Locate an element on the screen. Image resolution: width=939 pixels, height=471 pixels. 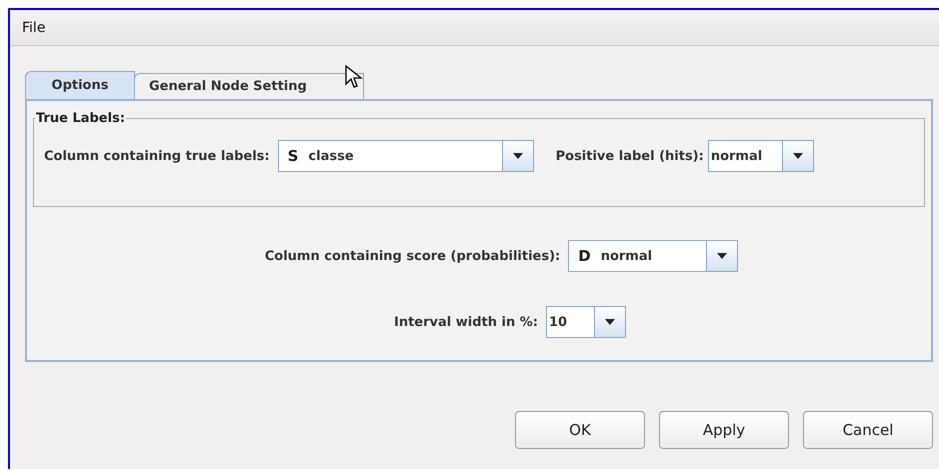
field-label: Column containing true labels: is located at coordinates (157, 156).